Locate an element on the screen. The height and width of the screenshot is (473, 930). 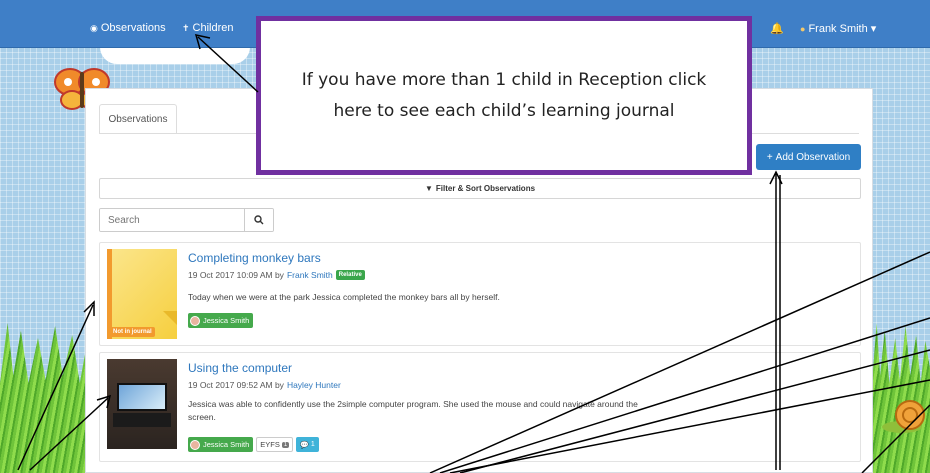
tab-observations: Observations is located at coordinates (138, 119).